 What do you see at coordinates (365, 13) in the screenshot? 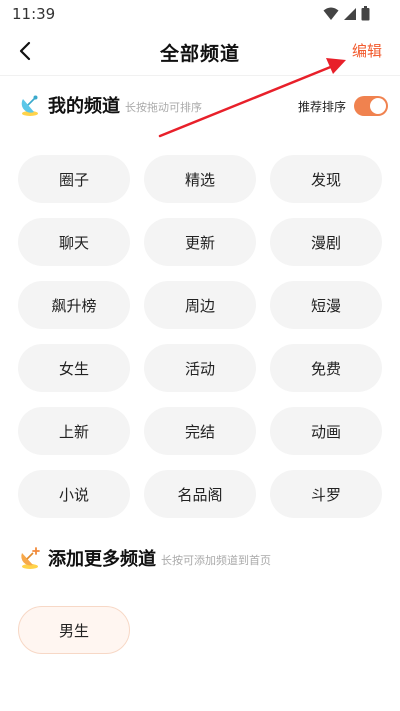
I see `battery-icon` at bounding box center [365, 13].